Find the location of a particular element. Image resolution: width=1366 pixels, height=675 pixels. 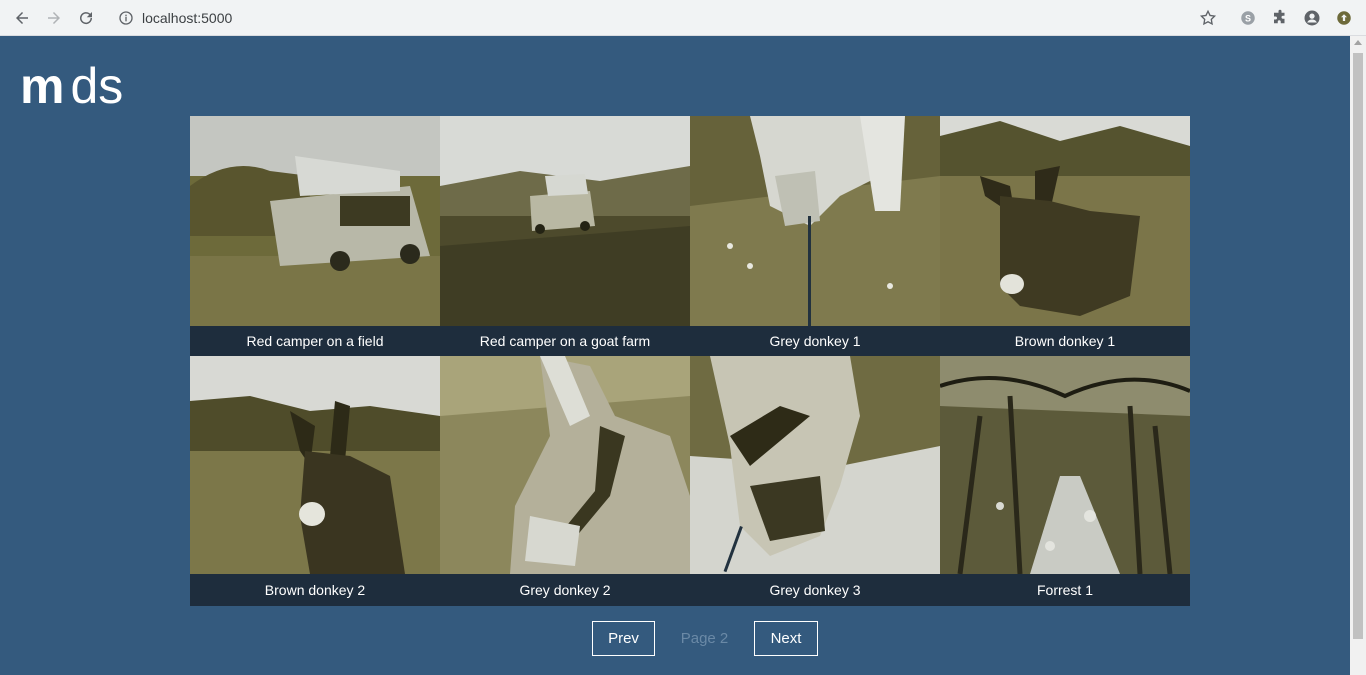

forrest-1-photo is located at coordinates (1065, 465).